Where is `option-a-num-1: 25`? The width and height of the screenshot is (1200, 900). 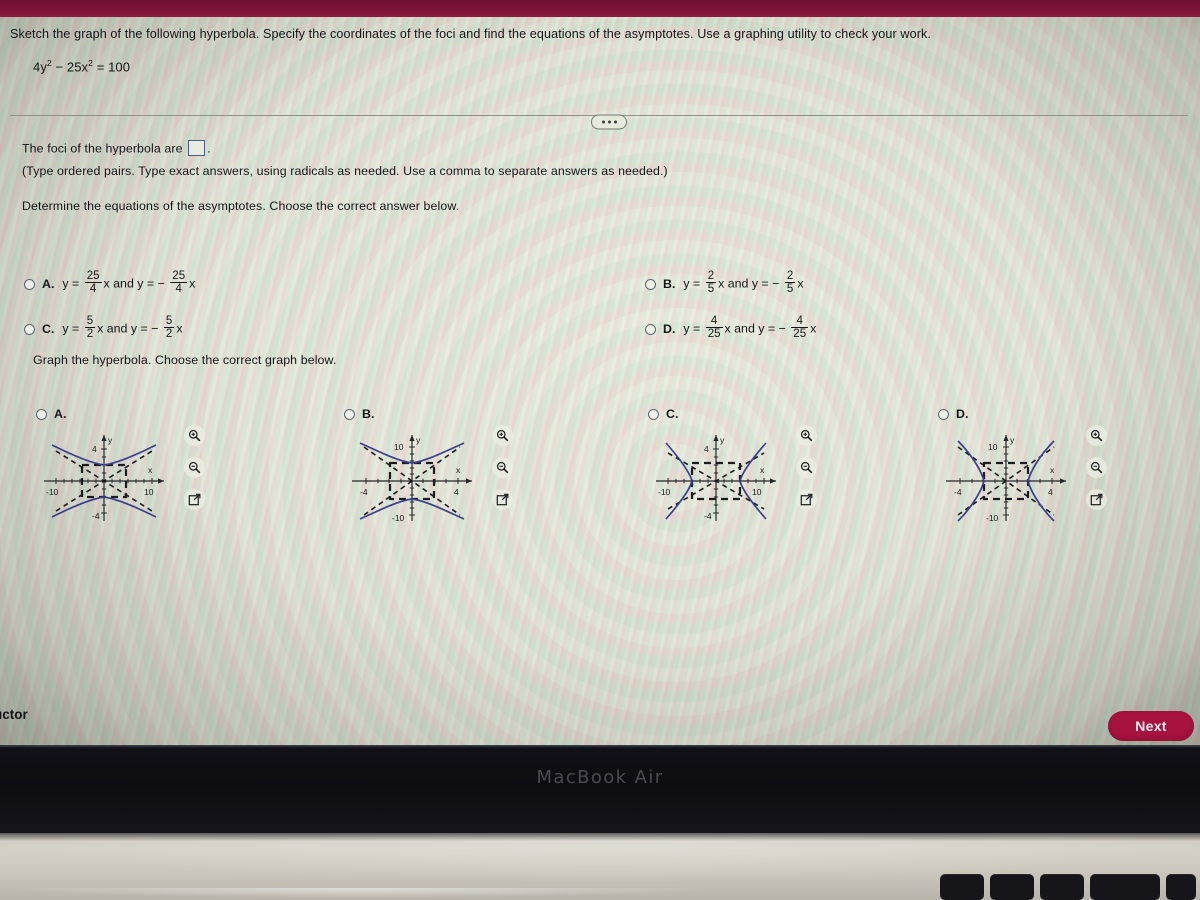
option-a-num-1: 25 is located at coordinates (93, 276).